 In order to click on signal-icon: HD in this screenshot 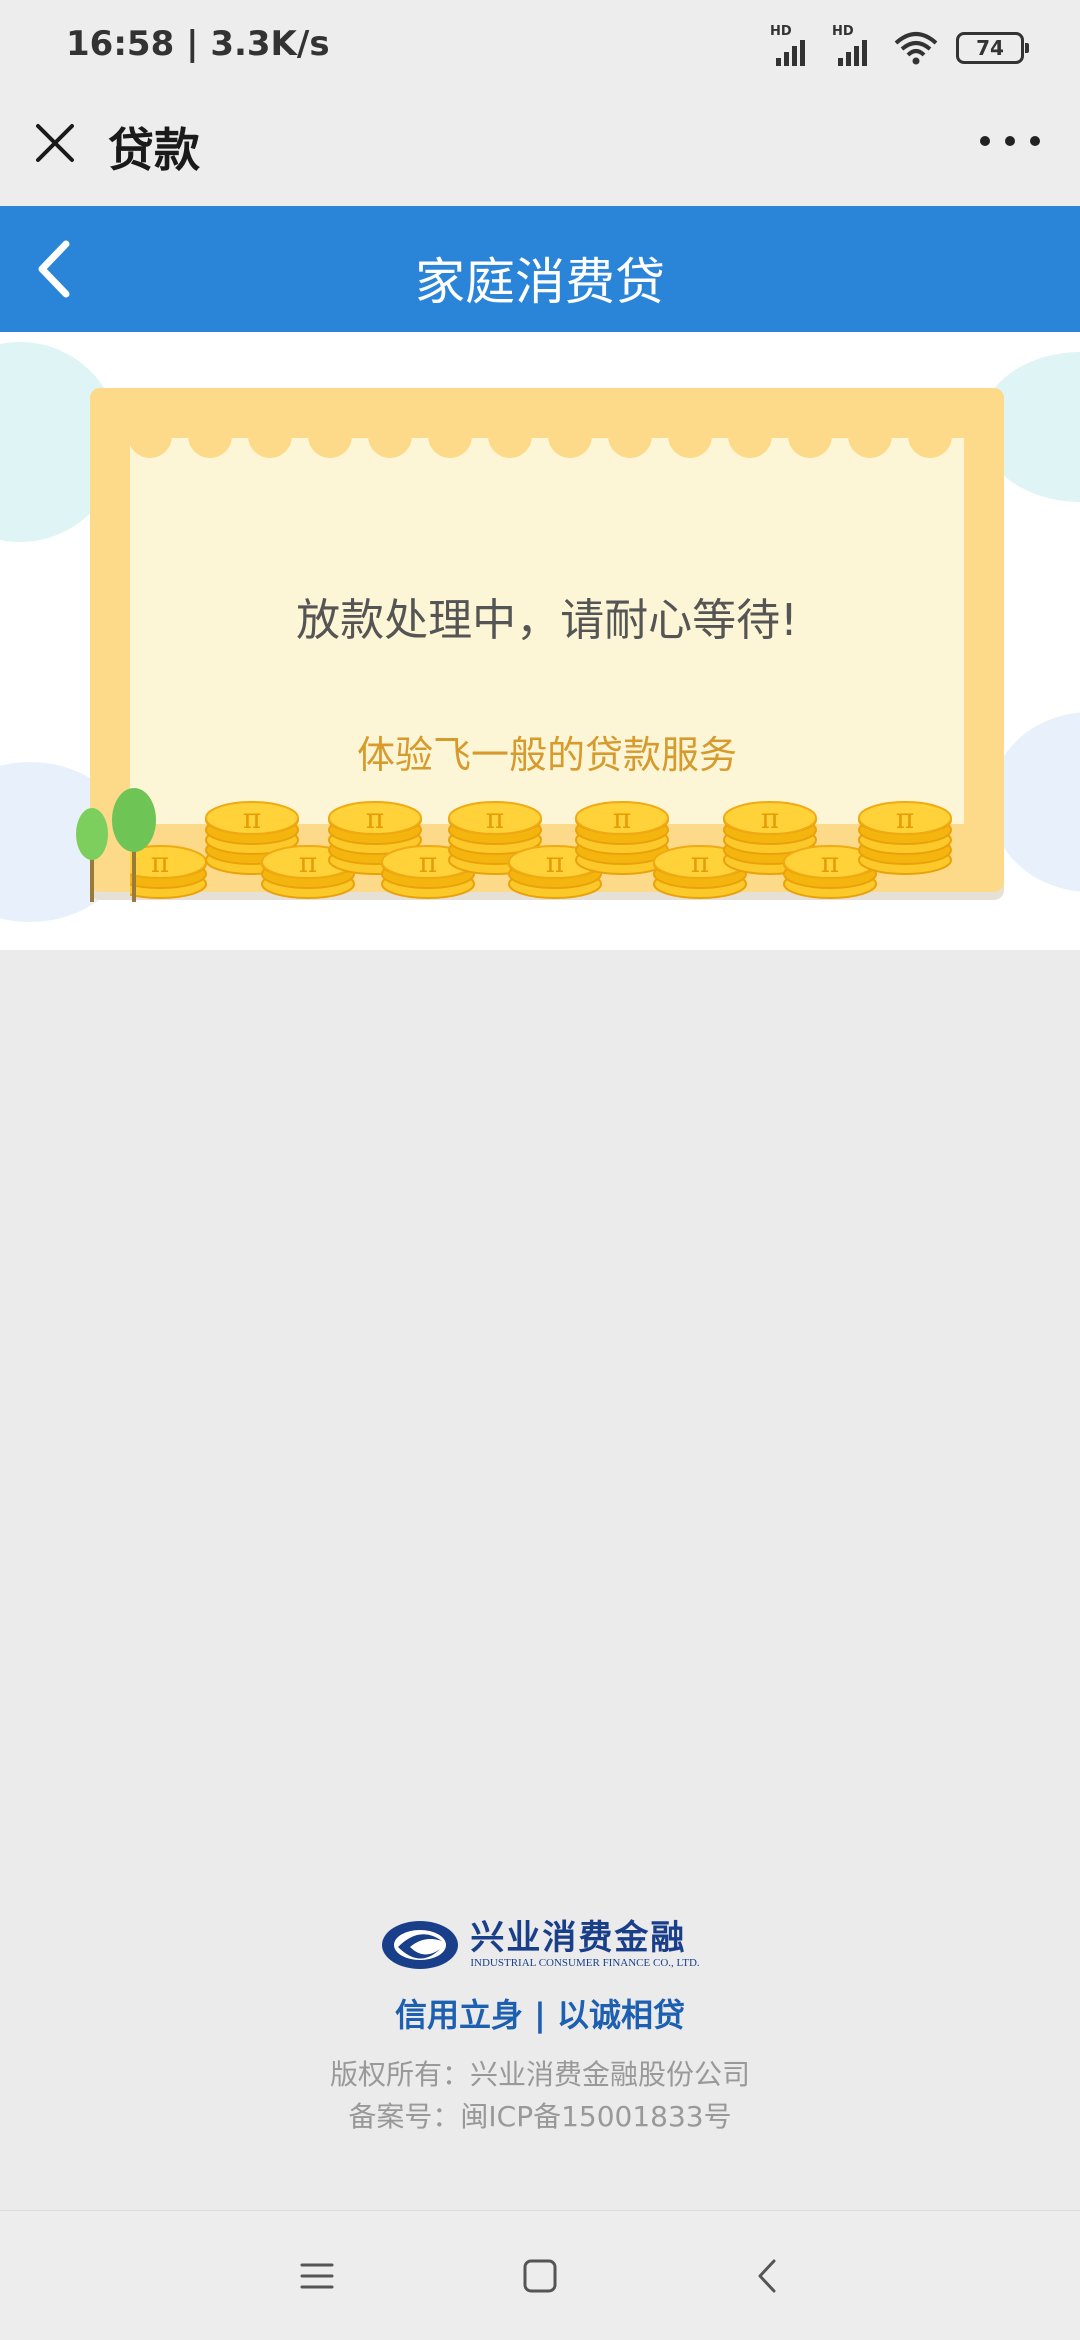, I will do `click(792, 45)`.